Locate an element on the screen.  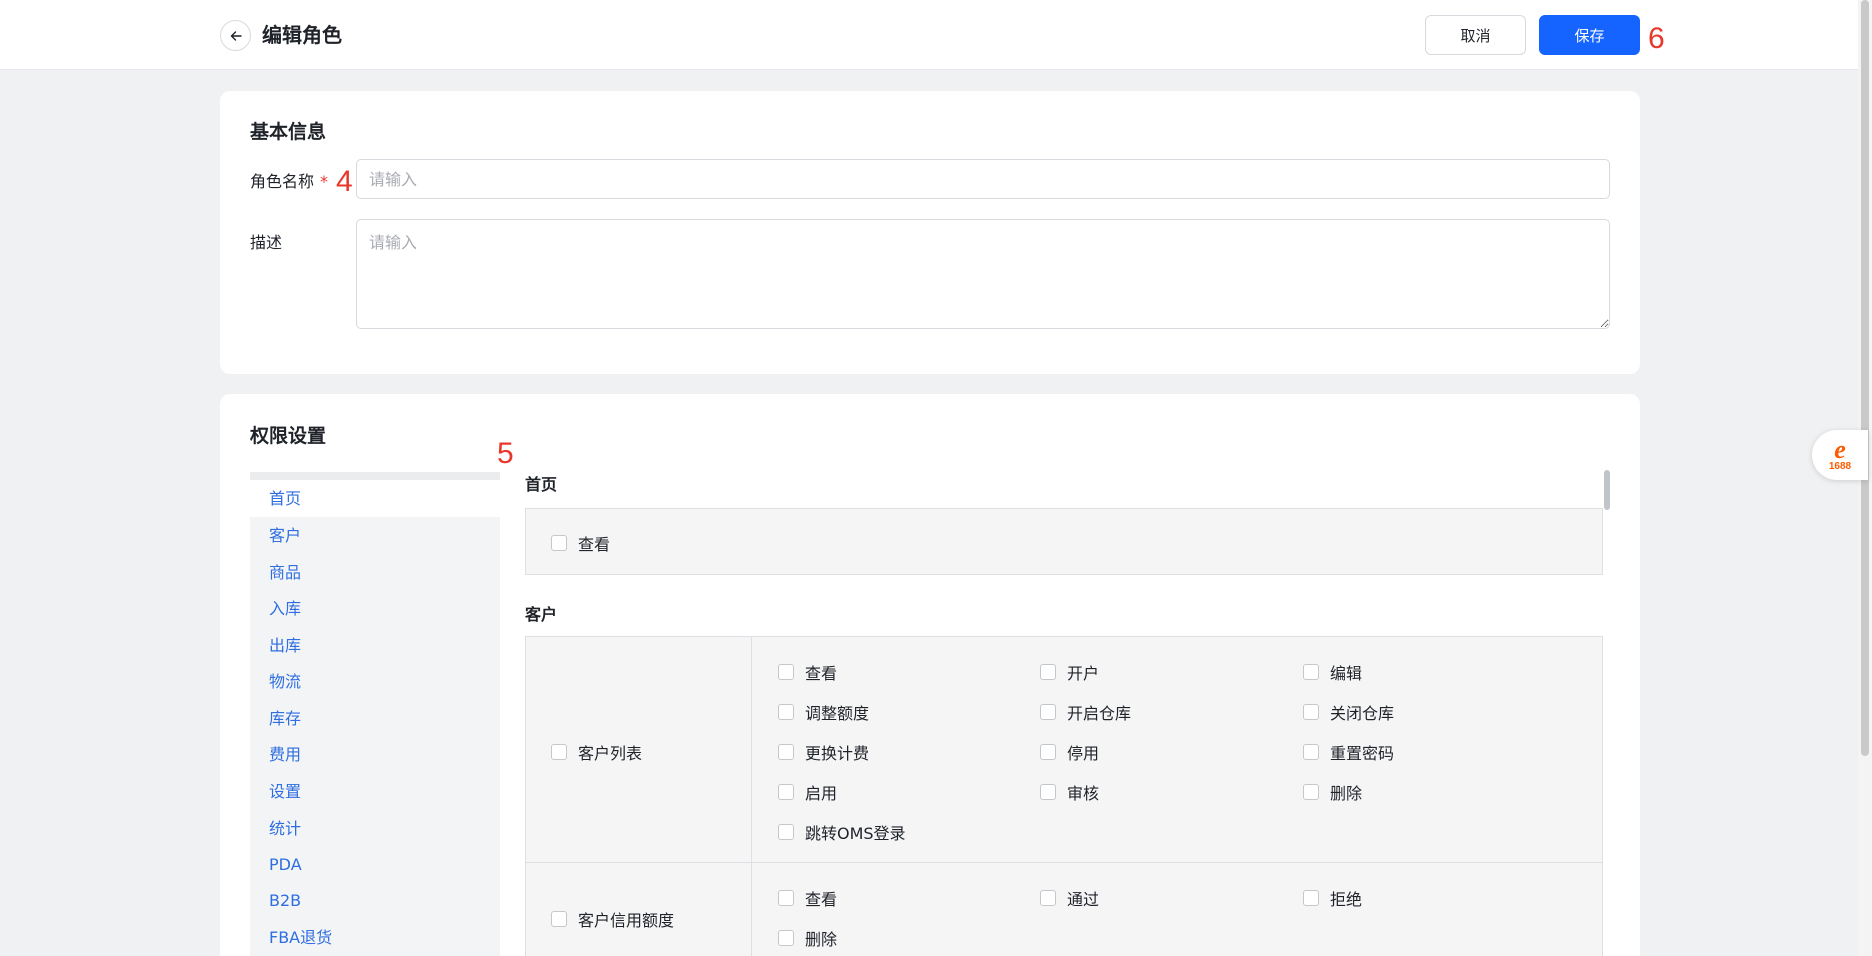
page-scrollbar-thumb is located at coordinates (1865, 378).